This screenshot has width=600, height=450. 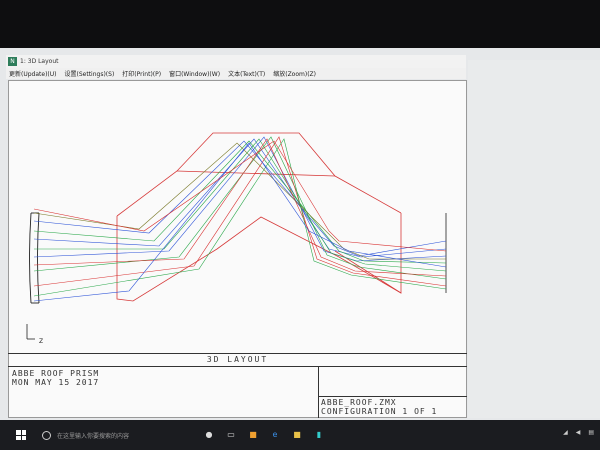 What do you see at coordinates (319, 435) in the screenshot?
I see `zemax-icon: ▮` at bounding box center [319, 435].